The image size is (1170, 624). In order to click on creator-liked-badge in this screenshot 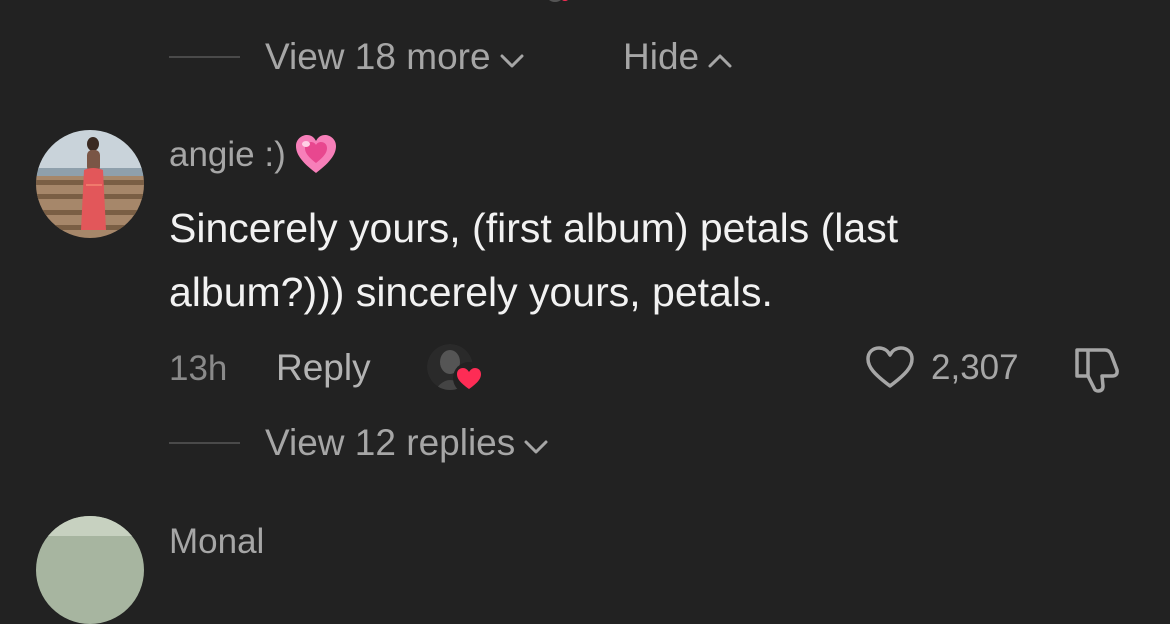, I will do `click(469, 378)`.